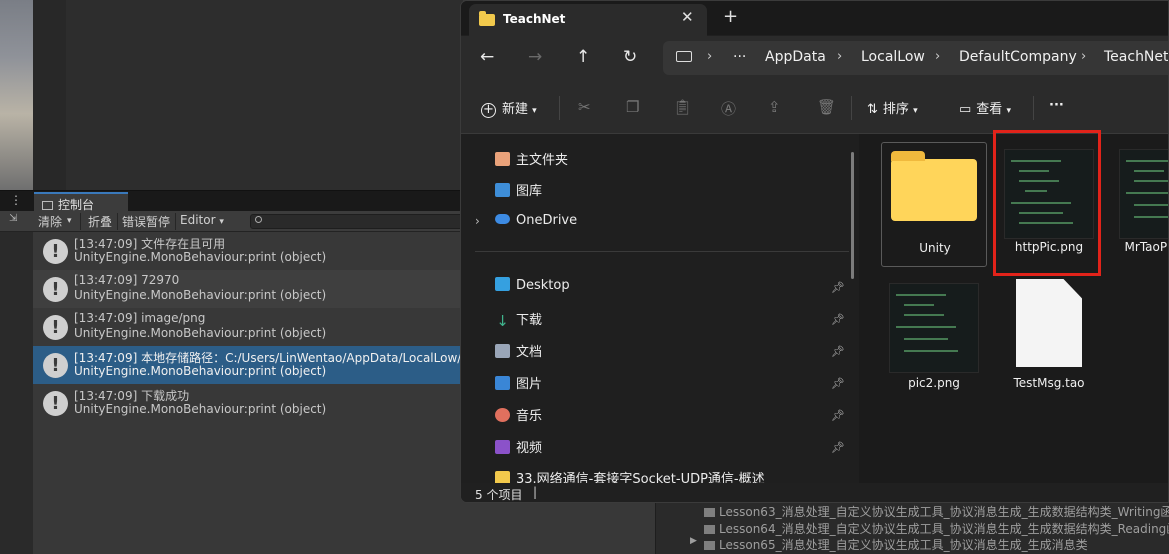  What do you see at coordinates (100, 221) in the screenshot?
I see `collapse-button: 折叠` at bounding box center [100, 221].